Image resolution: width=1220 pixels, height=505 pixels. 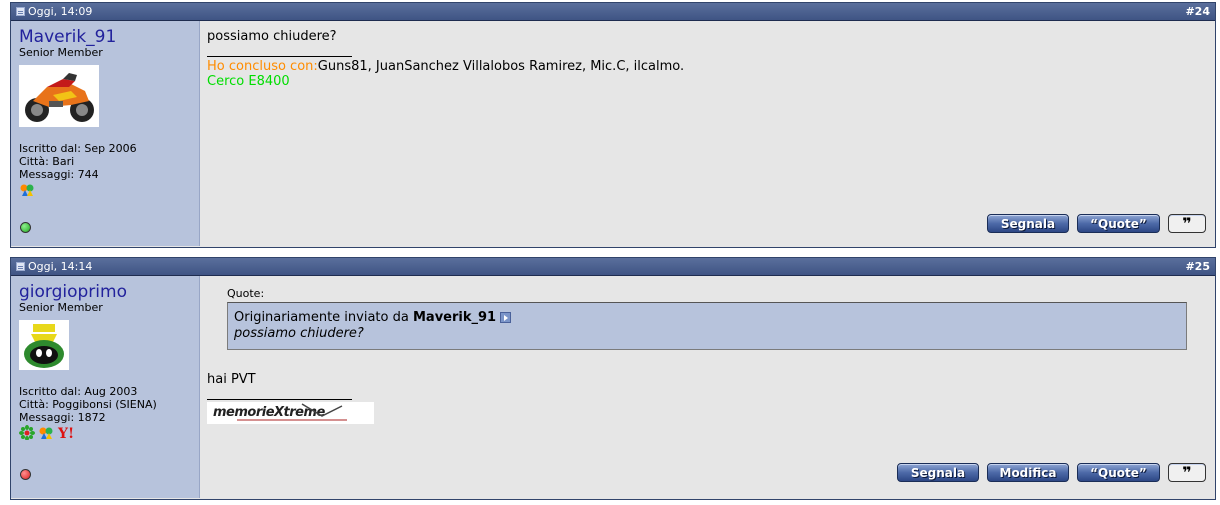 What do you see at coordinates (105, 292) in the screenshot?
I see `username-link: giorgioprimo` at bounding box center [105, 292].